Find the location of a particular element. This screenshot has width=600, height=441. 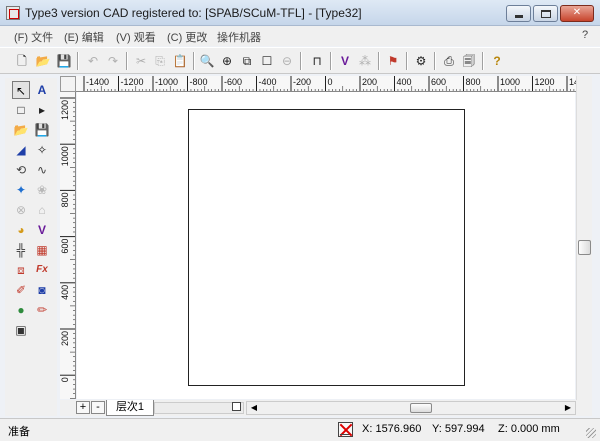

save-tool-icon: 💾 is located at coordinates (42, 130).